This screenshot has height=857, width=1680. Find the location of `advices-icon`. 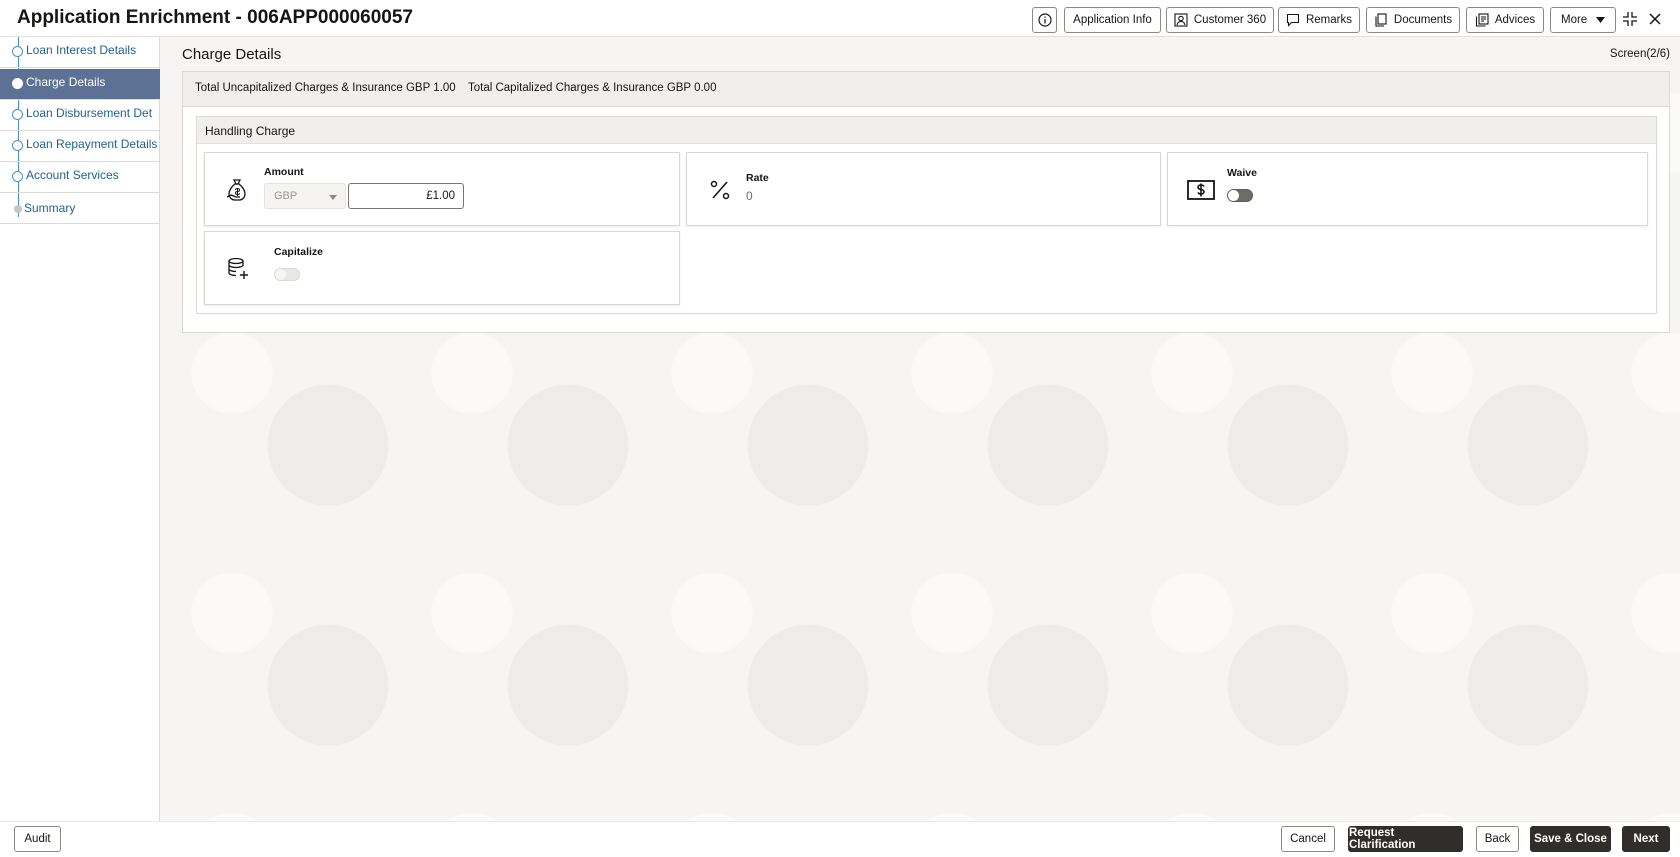

advices-icon is located at coordinates (1482, 20).